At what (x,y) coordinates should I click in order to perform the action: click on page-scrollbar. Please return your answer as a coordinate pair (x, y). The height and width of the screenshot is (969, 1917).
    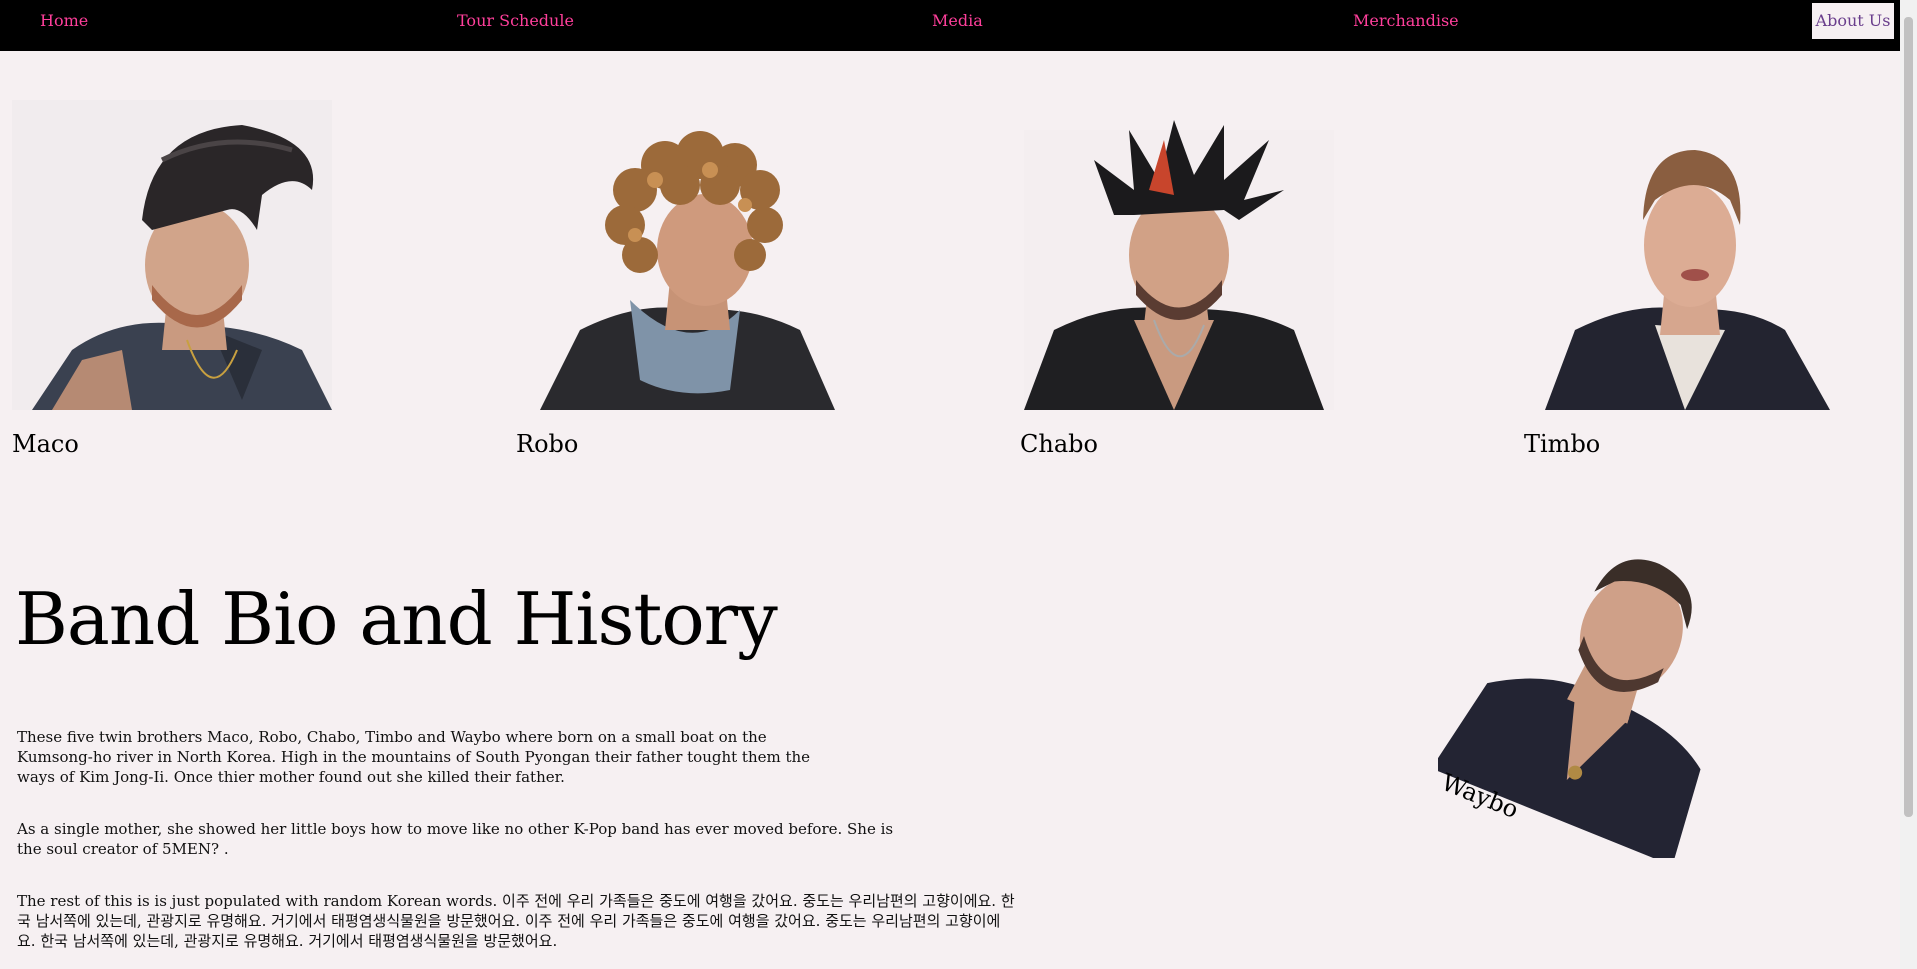
    Looking at the image, I should click on (1908, 484).